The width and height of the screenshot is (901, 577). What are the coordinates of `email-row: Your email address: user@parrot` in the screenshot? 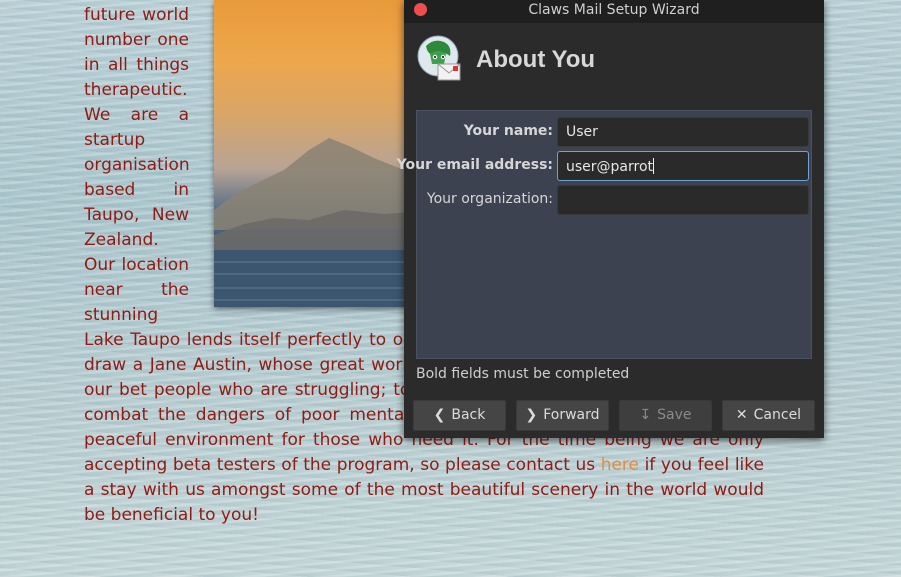 It's located at (604, 166).